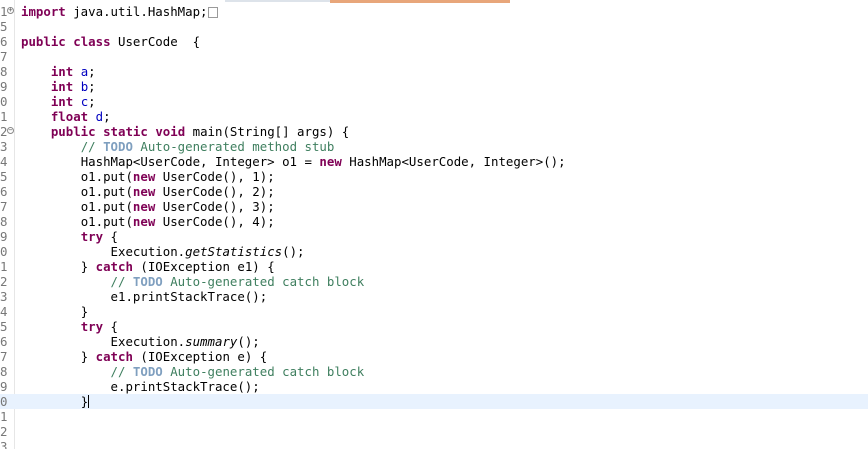  I want to click on code-text: HashMap<UserCode, Integer> o1 =, so click(200, 161).